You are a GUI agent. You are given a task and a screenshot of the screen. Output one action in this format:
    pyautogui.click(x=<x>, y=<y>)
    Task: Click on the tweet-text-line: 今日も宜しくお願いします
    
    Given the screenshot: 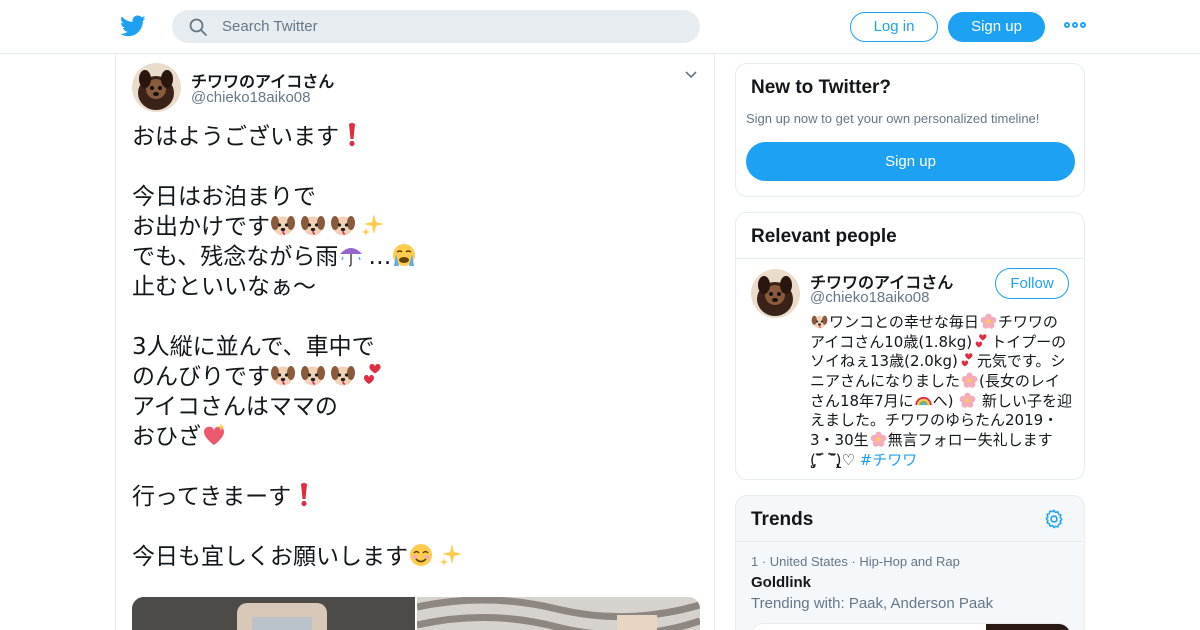 What is the action you would take?
    pyautogui.click(x=412, y=557)
    